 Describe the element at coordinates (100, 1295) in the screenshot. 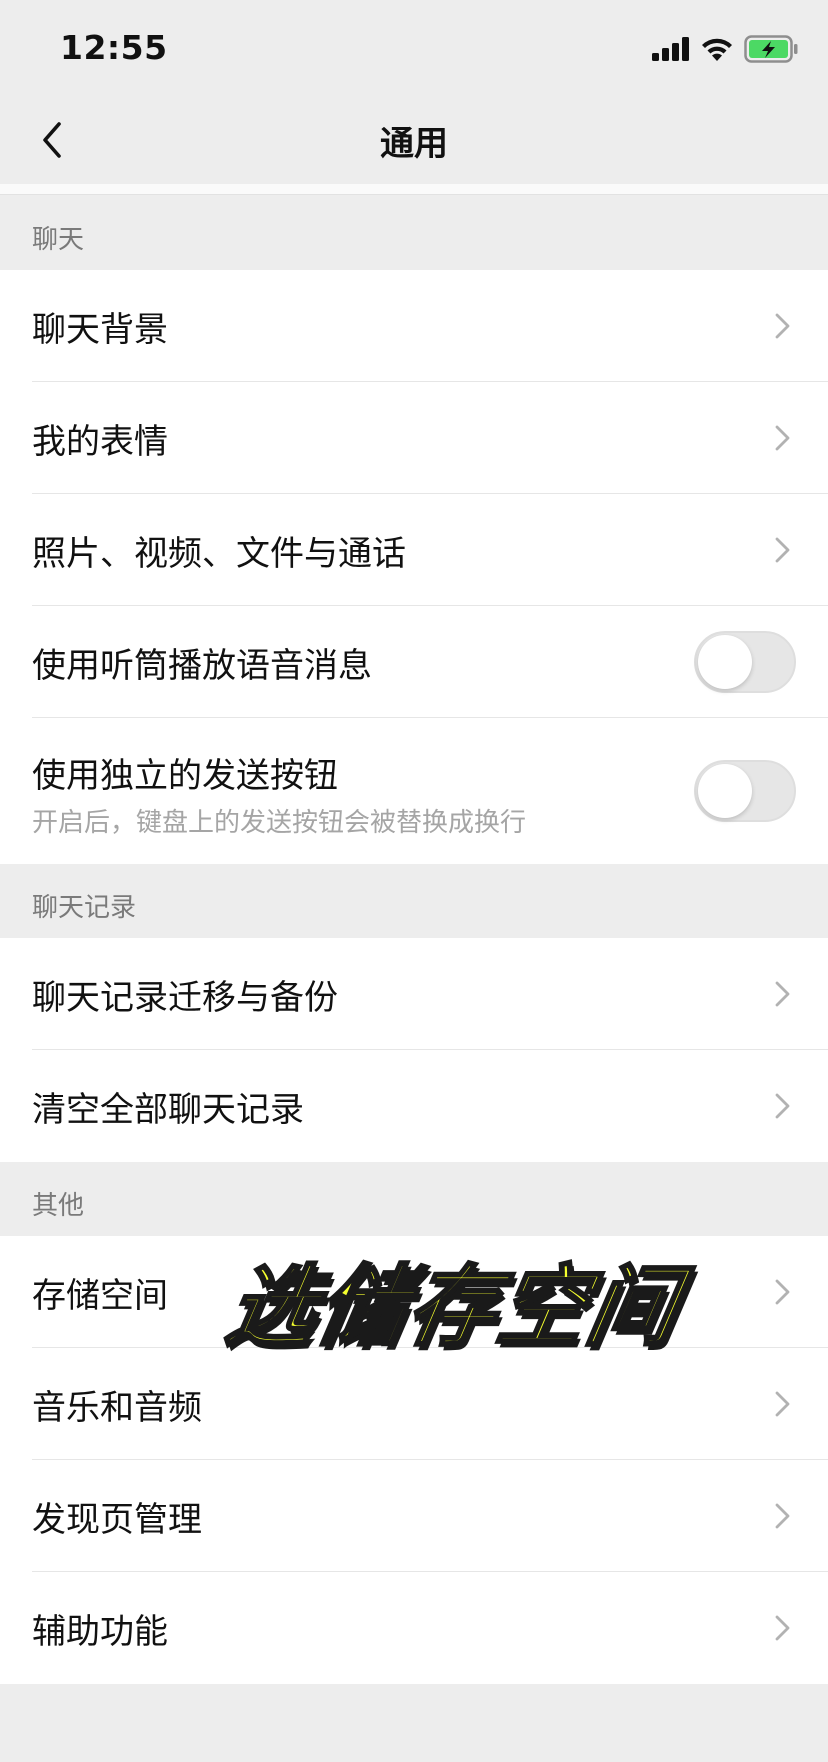

I see `row-label: 存储空间` at that location.